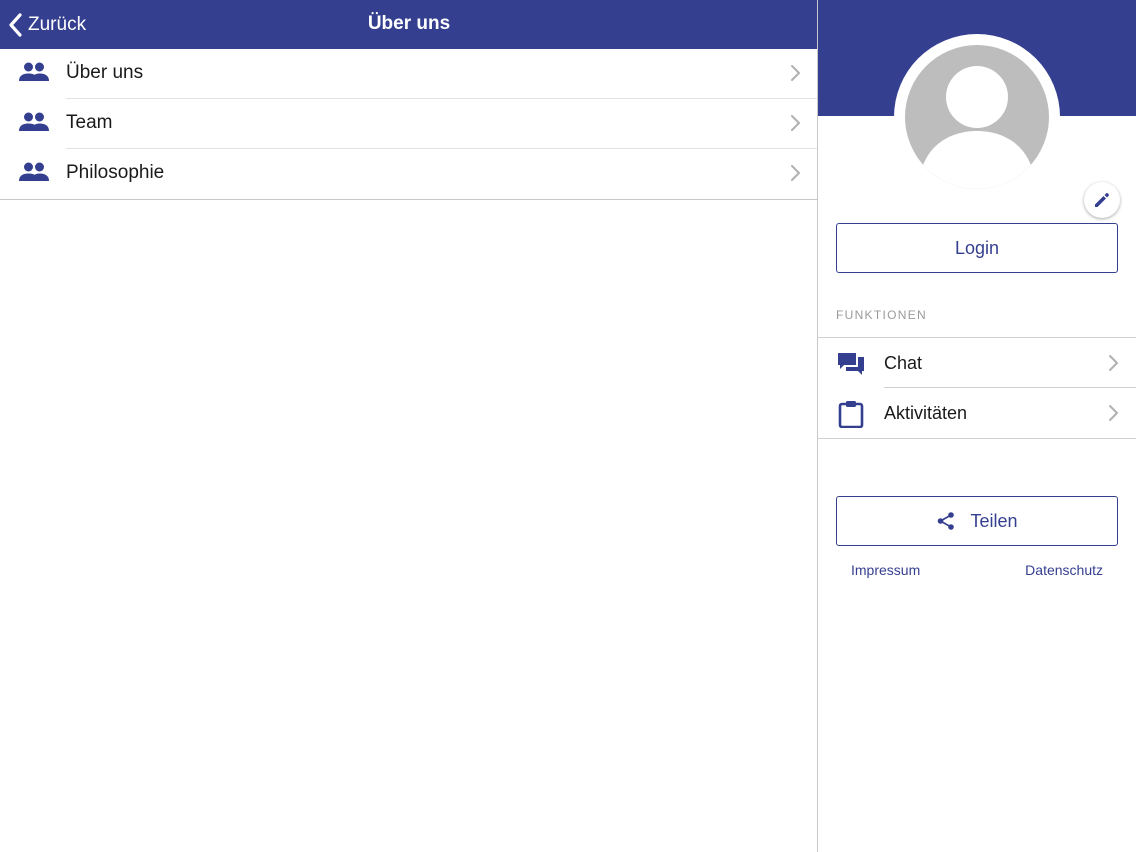  What do you see at coordinates (409, 74) in the screenshot?
I see `menu-item-ueber-uns: Über uns` at bounding box center [409, 74].